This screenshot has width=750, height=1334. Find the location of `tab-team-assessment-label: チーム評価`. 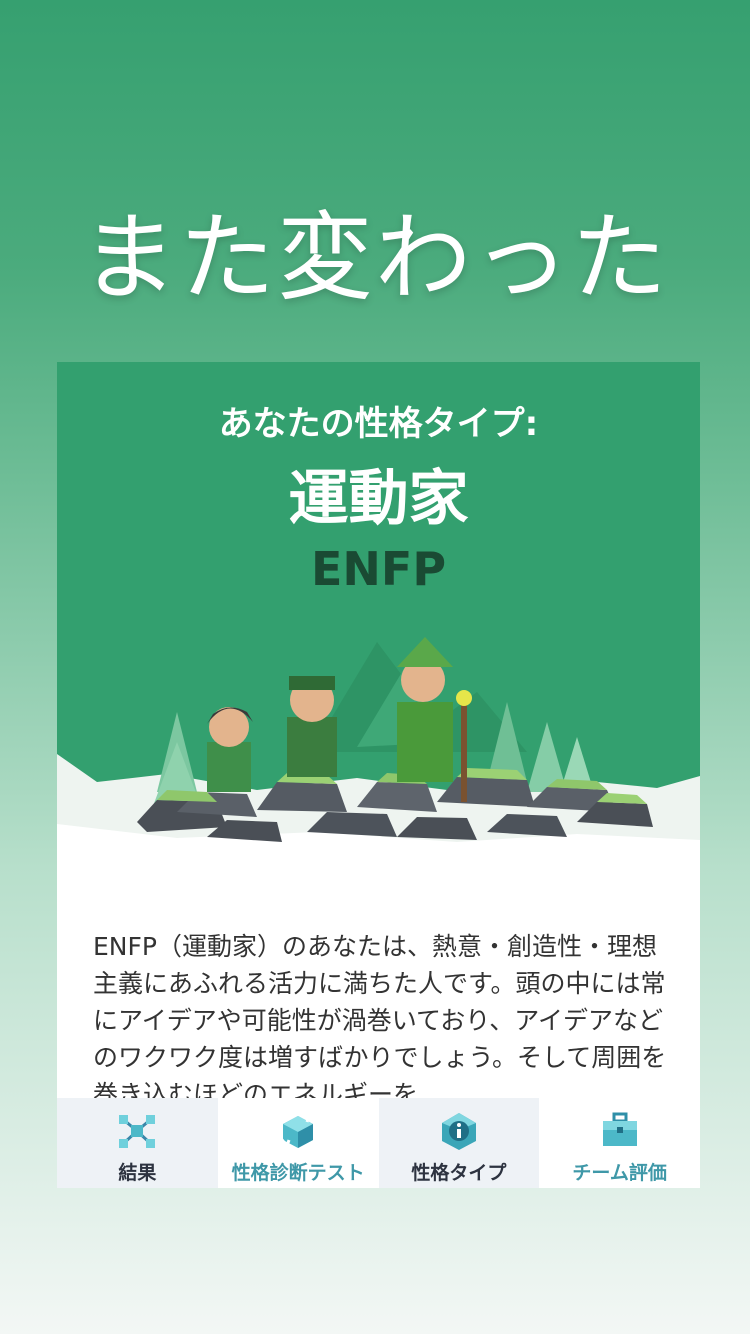

tab-team-assessment-label: チーム評価 is located at coordinates (619, 1173).